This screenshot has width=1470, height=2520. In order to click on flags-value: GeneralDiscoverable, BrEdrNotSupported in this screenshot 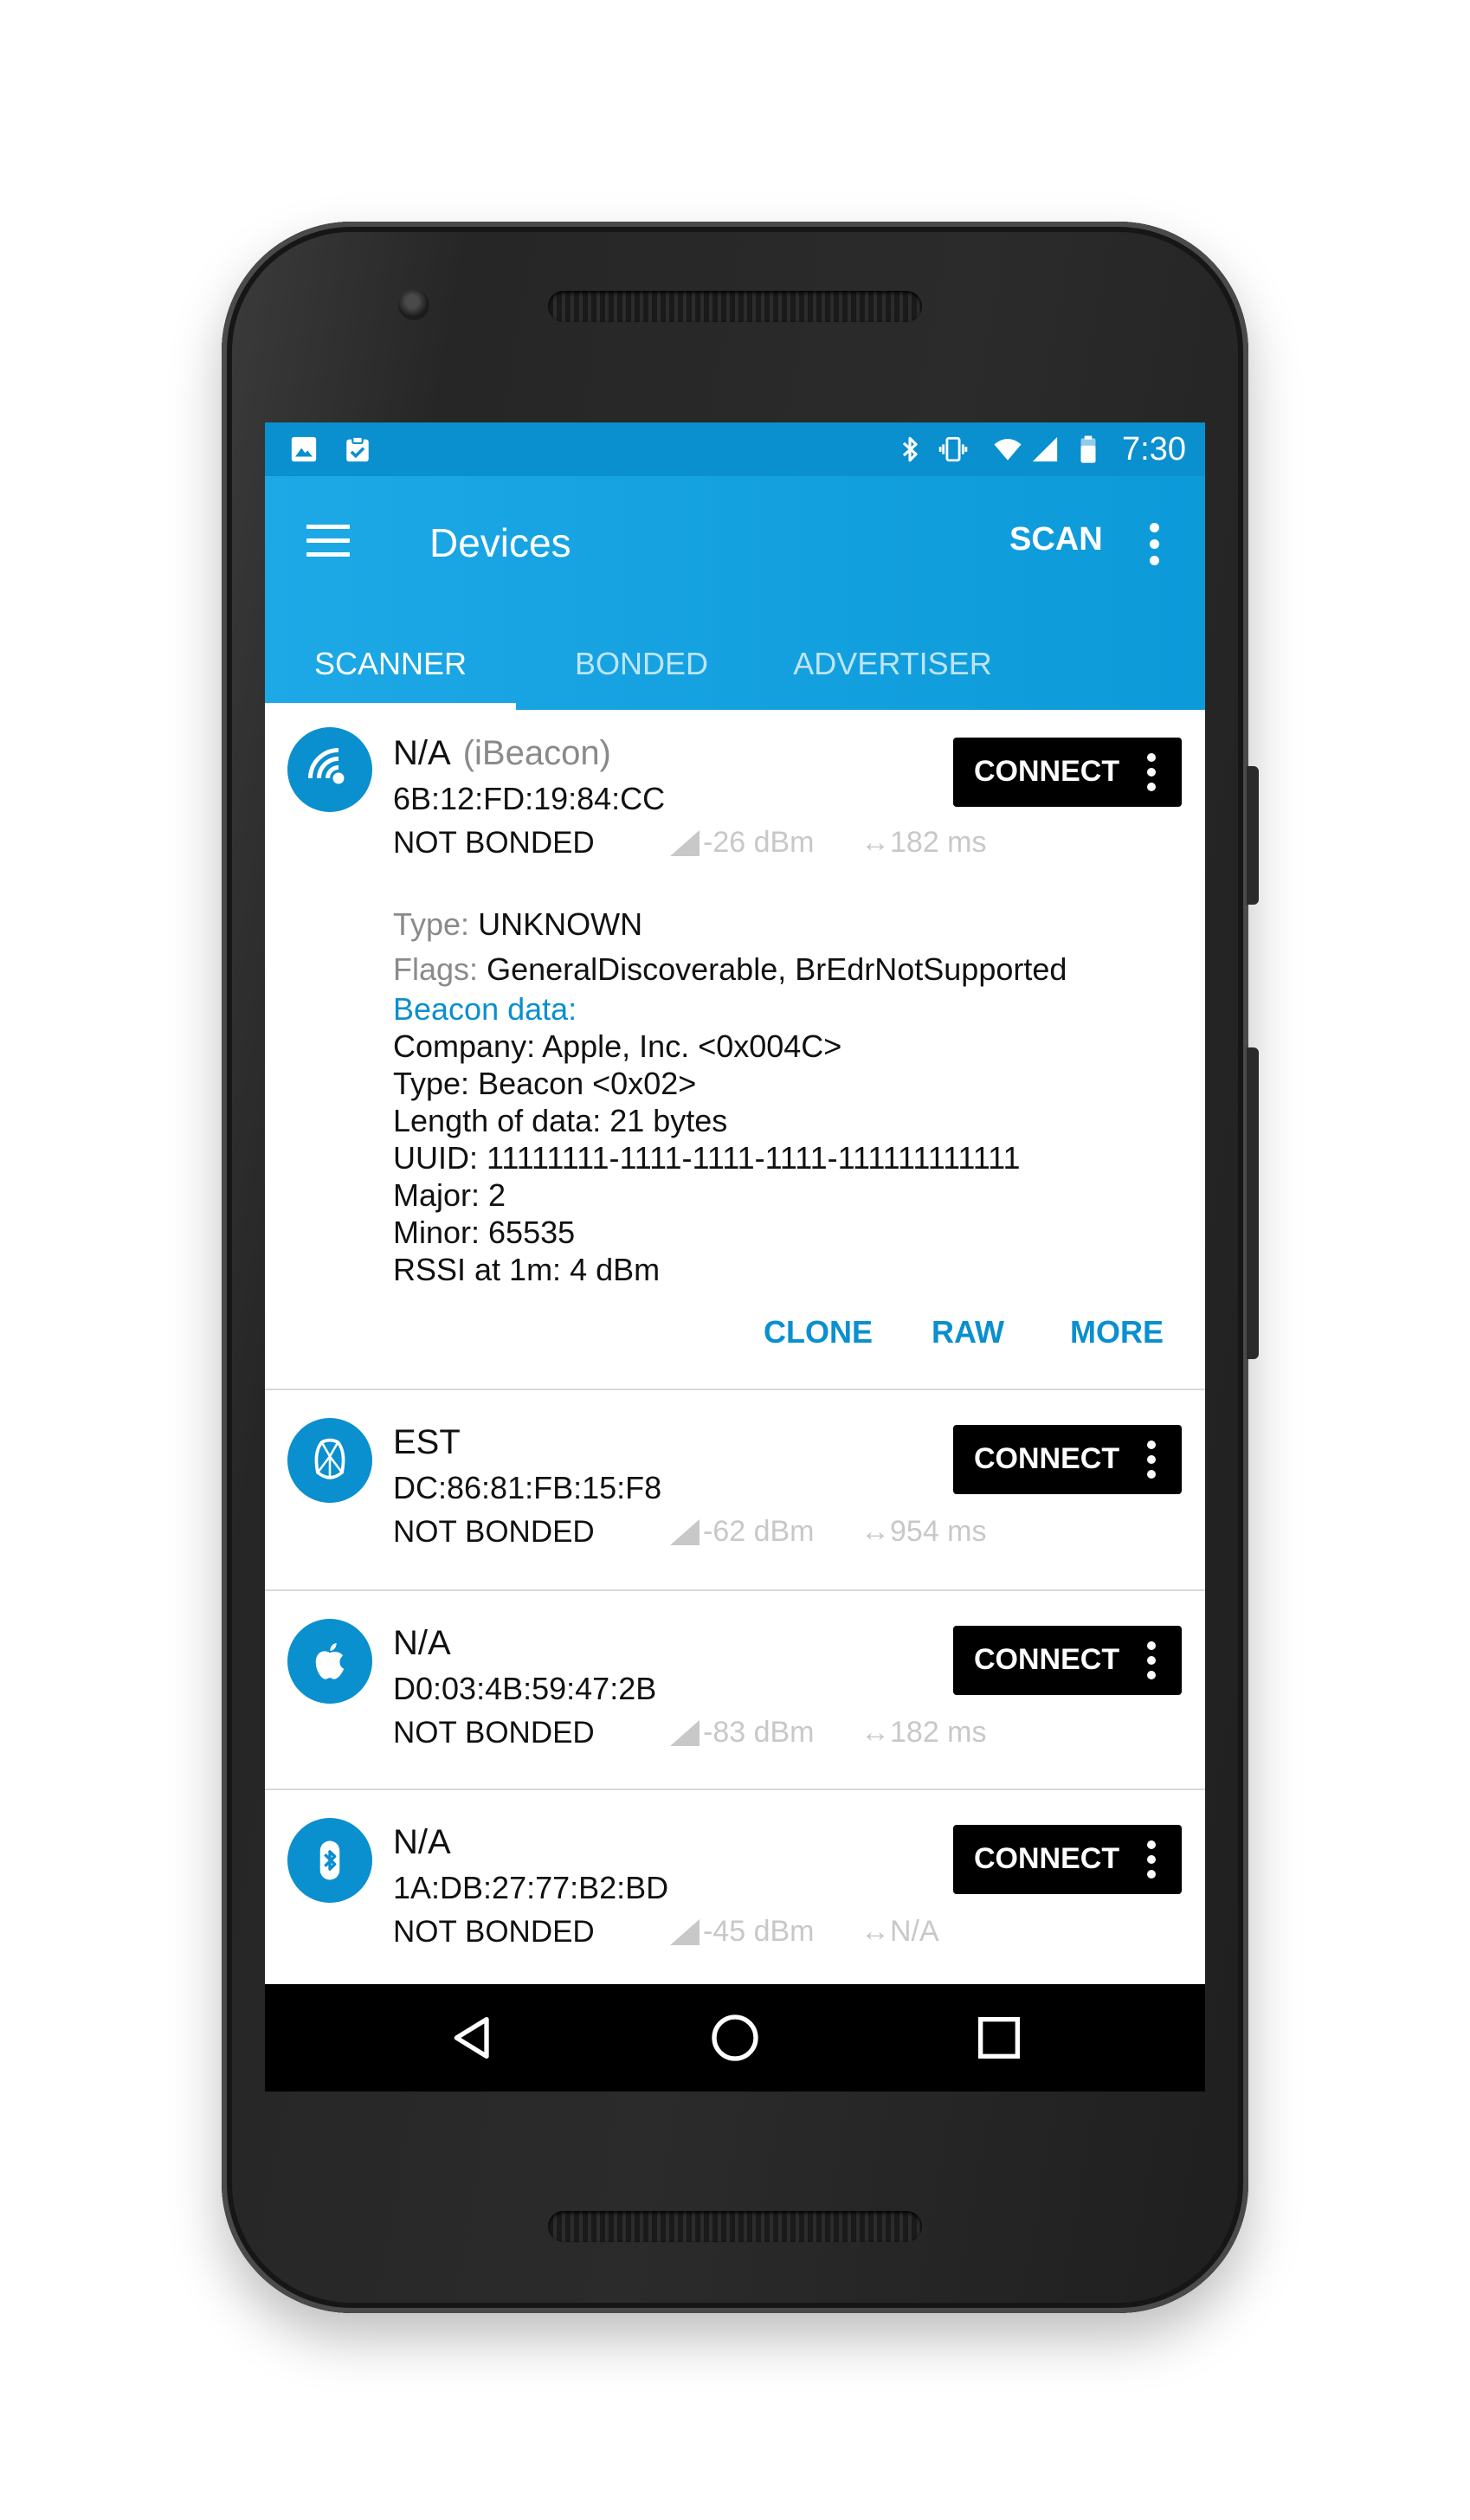, I will do `click(777, 969)`.